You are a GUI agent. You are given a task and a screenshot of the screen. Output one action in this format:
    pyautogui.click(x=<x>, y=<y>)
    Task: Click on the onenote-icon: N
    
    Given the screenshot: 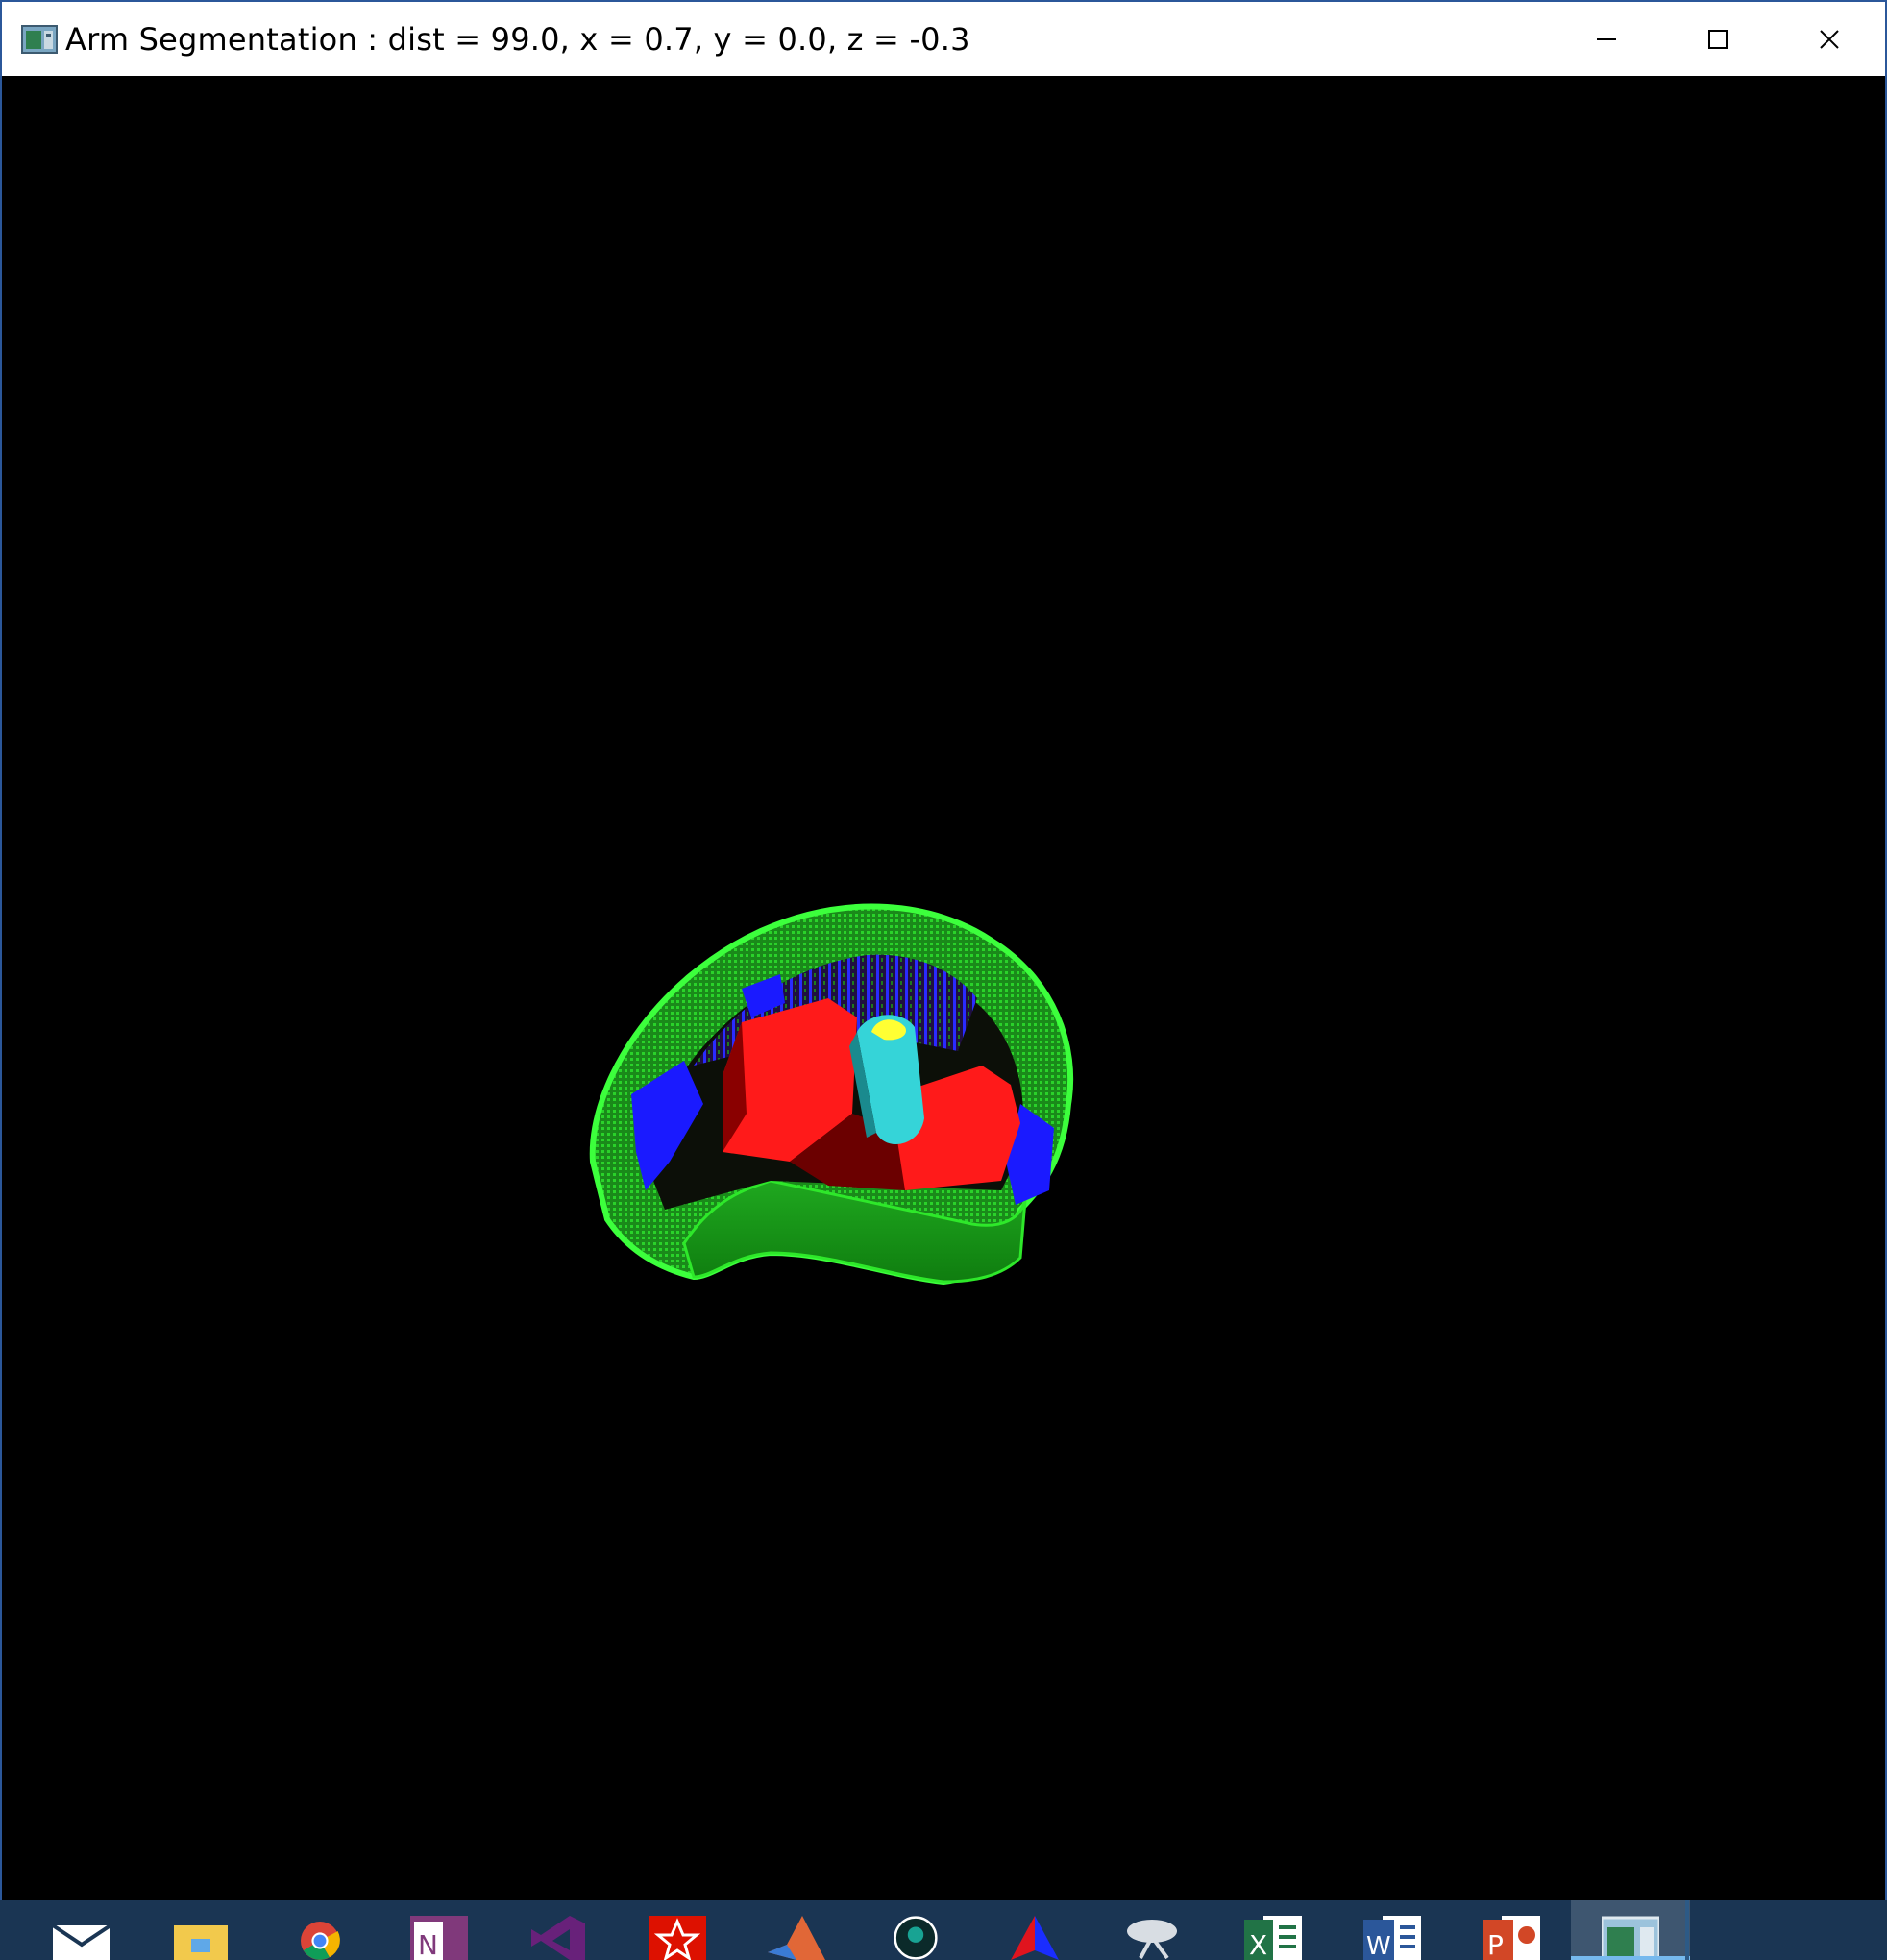 What is the action you would take?
    pyautogui.click(x=439, y=1938)
    